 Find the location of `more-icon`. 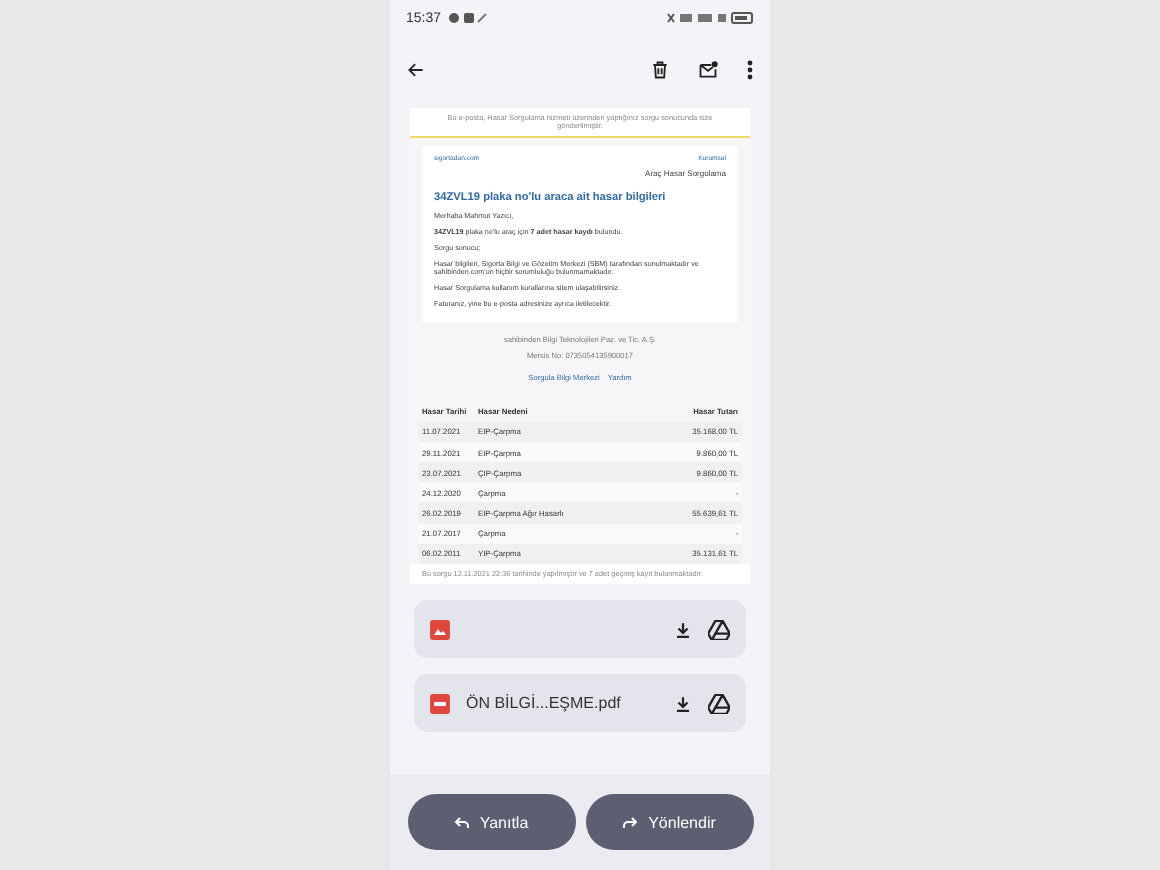

more-icon is located at coordinates (750, 70).